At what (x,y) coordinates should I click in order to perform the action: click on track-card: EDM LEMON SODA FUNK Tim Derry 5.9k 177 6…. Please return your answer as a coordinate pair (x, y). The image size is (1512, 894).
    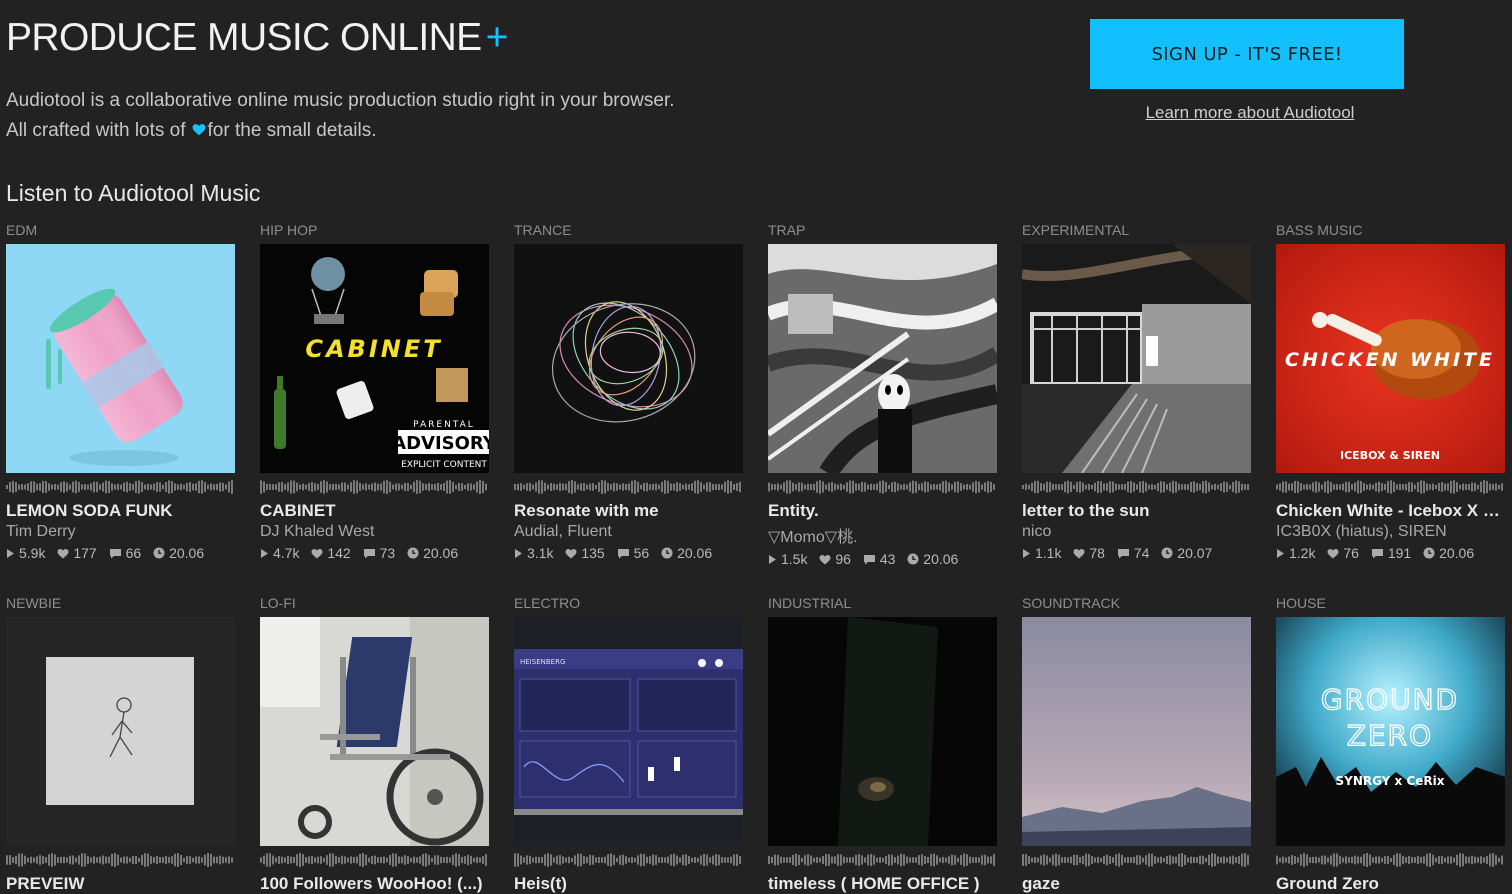
    Looking at the image, I should click on (120, 390).